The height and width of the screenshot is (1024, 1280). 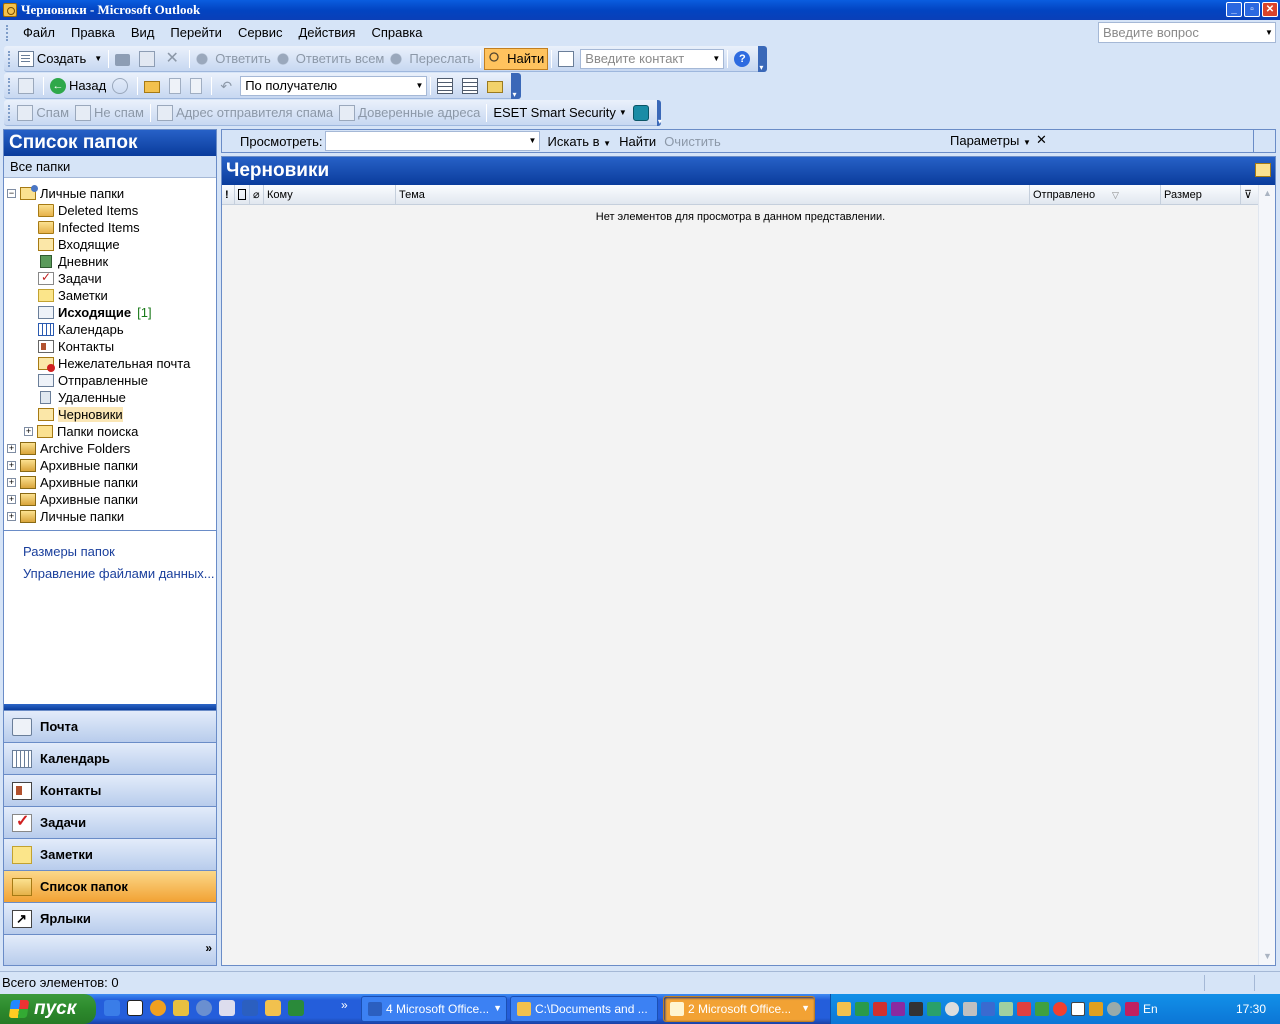 What do you see at coordinates (637, 141) in the screenshot?
I see `find-now-button: Найти` at bounding box center [637, 141].